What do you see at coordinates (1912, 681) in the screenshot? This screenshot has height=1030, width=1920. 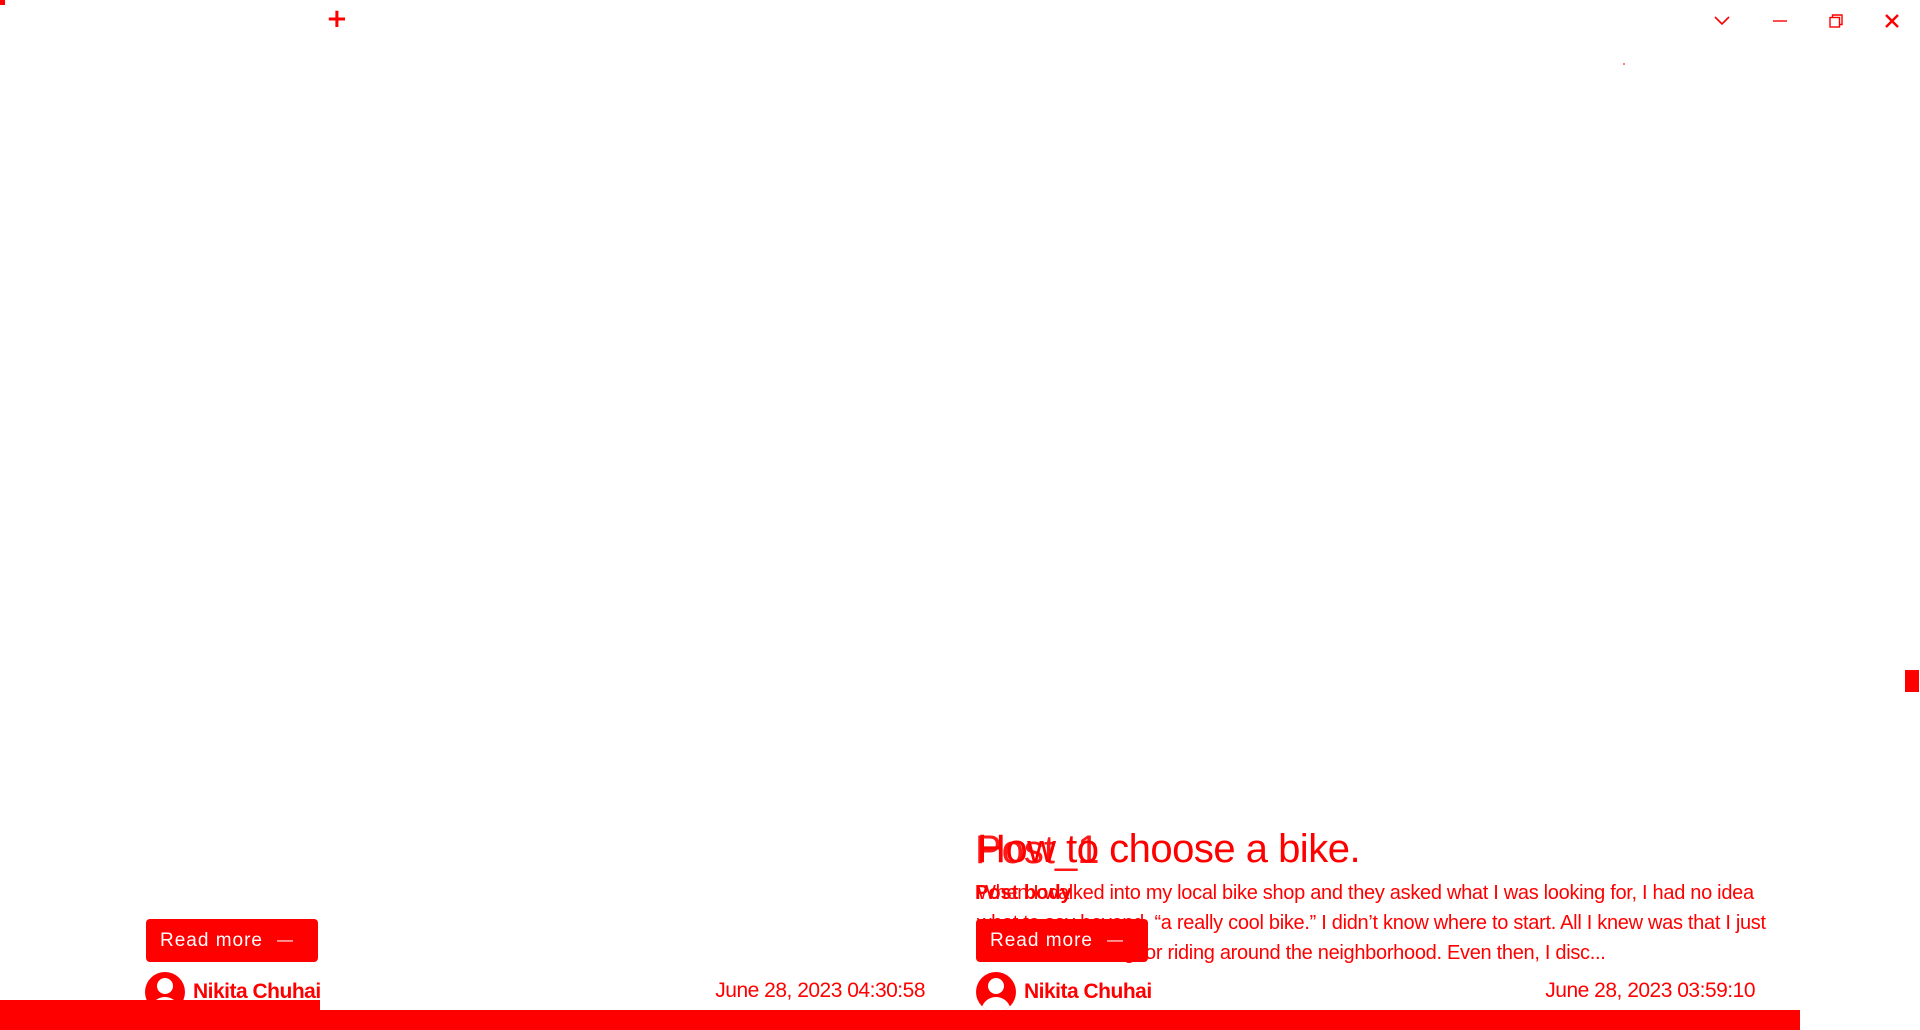 I see `scrollbar-thumb` at bounding box center [1912, 681].